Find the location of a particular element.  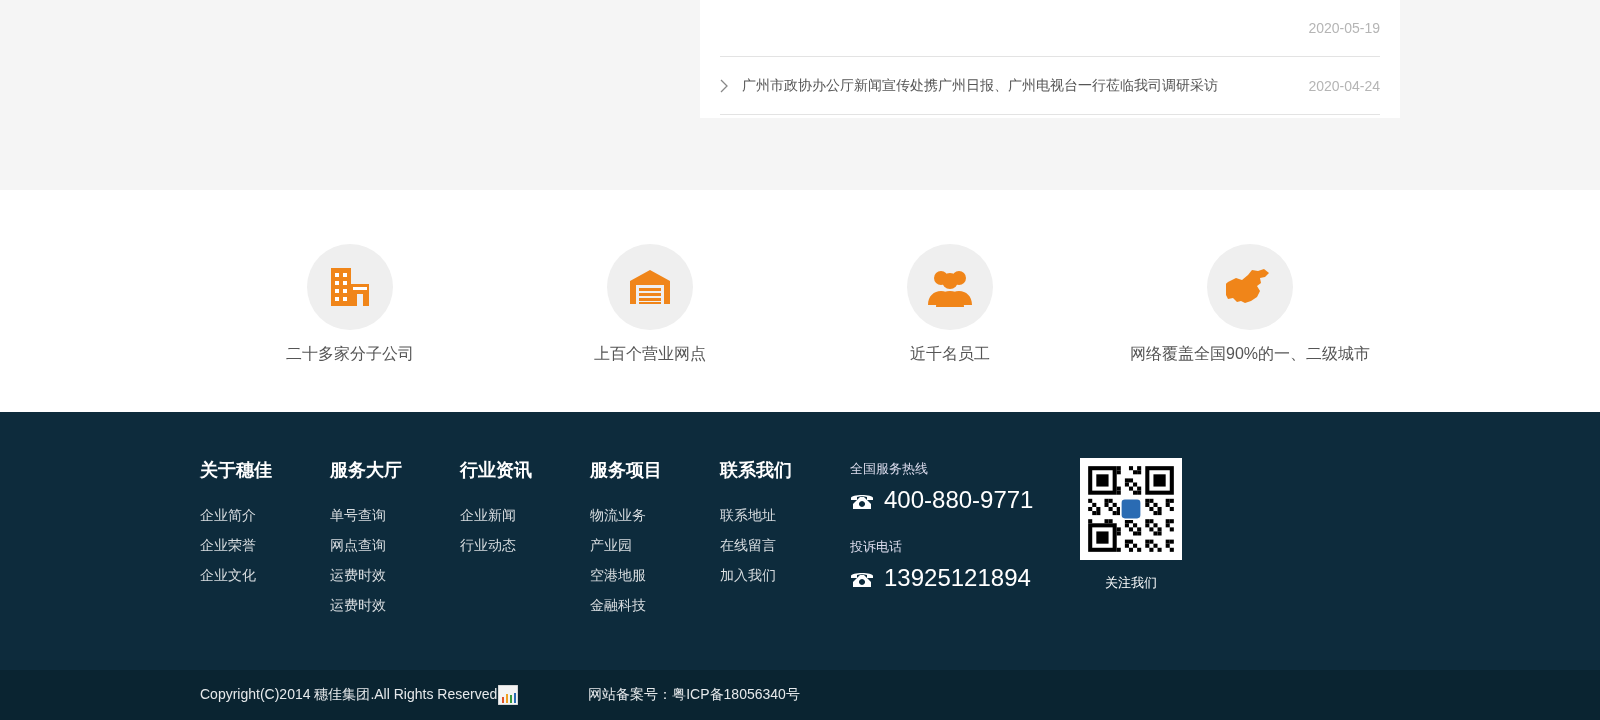

copyright-text: Copyright(C)2014 穗佳集团.All Rights Reserved is located at coordinates (349, 695).